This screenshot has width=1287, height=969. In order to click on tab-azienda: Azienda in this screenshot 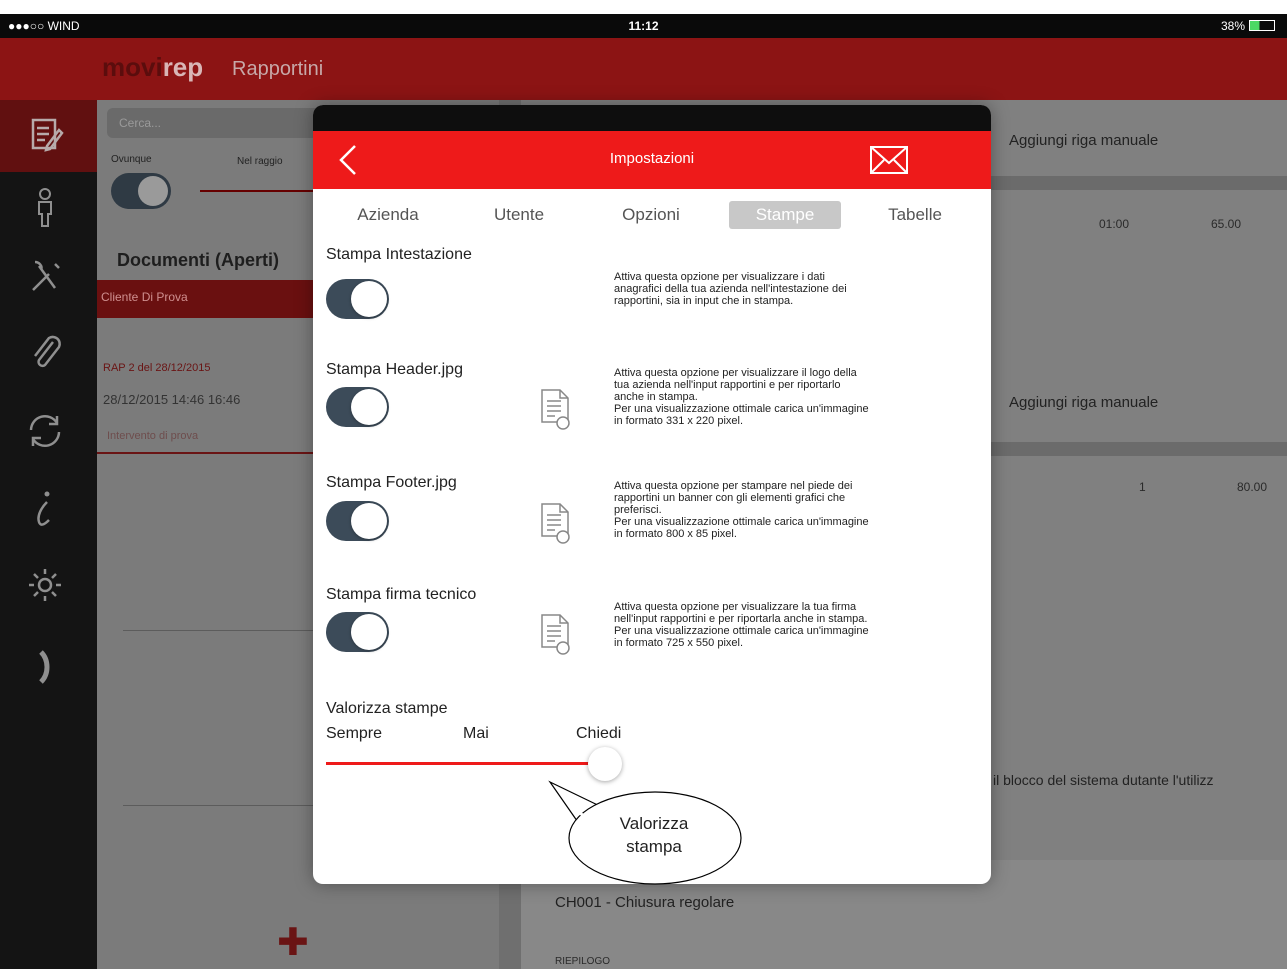, I will do `click(388, 215)`.